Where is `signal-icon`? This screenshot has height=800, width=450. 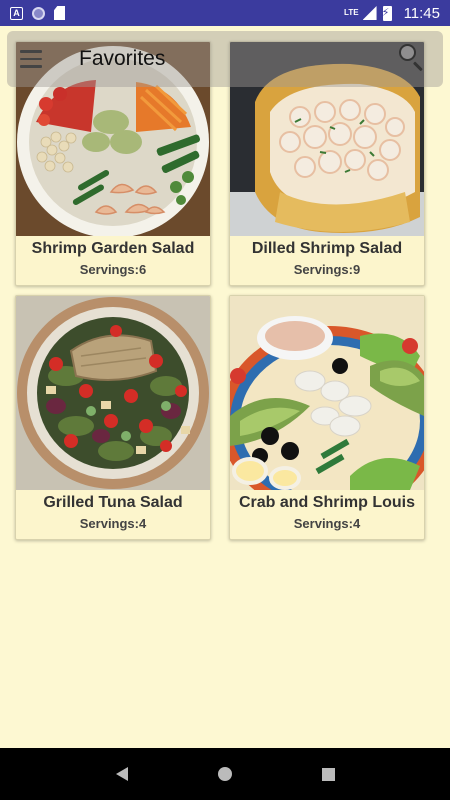
signal-icon is located at coordinates (369, 13).